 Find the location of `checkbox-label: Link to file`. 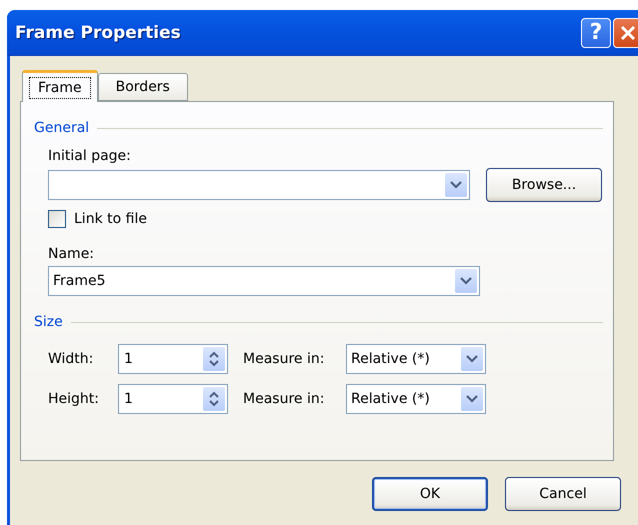

checkbox-label: Link to file is located at coordinates (110, 219).